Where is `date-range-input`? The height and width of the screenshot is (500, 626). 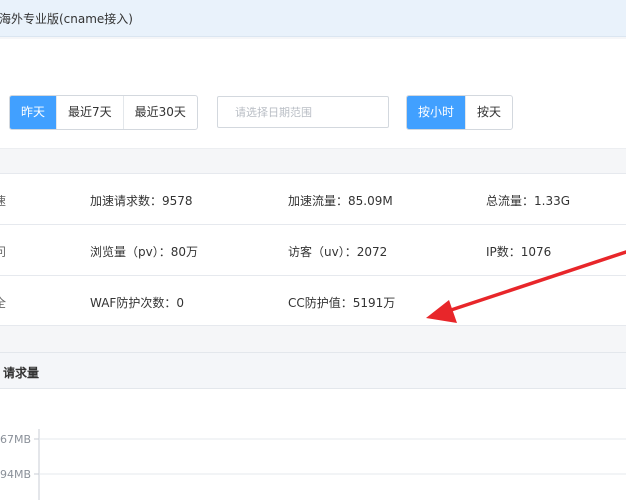 date-range-input is located at coordinates (303, 112).